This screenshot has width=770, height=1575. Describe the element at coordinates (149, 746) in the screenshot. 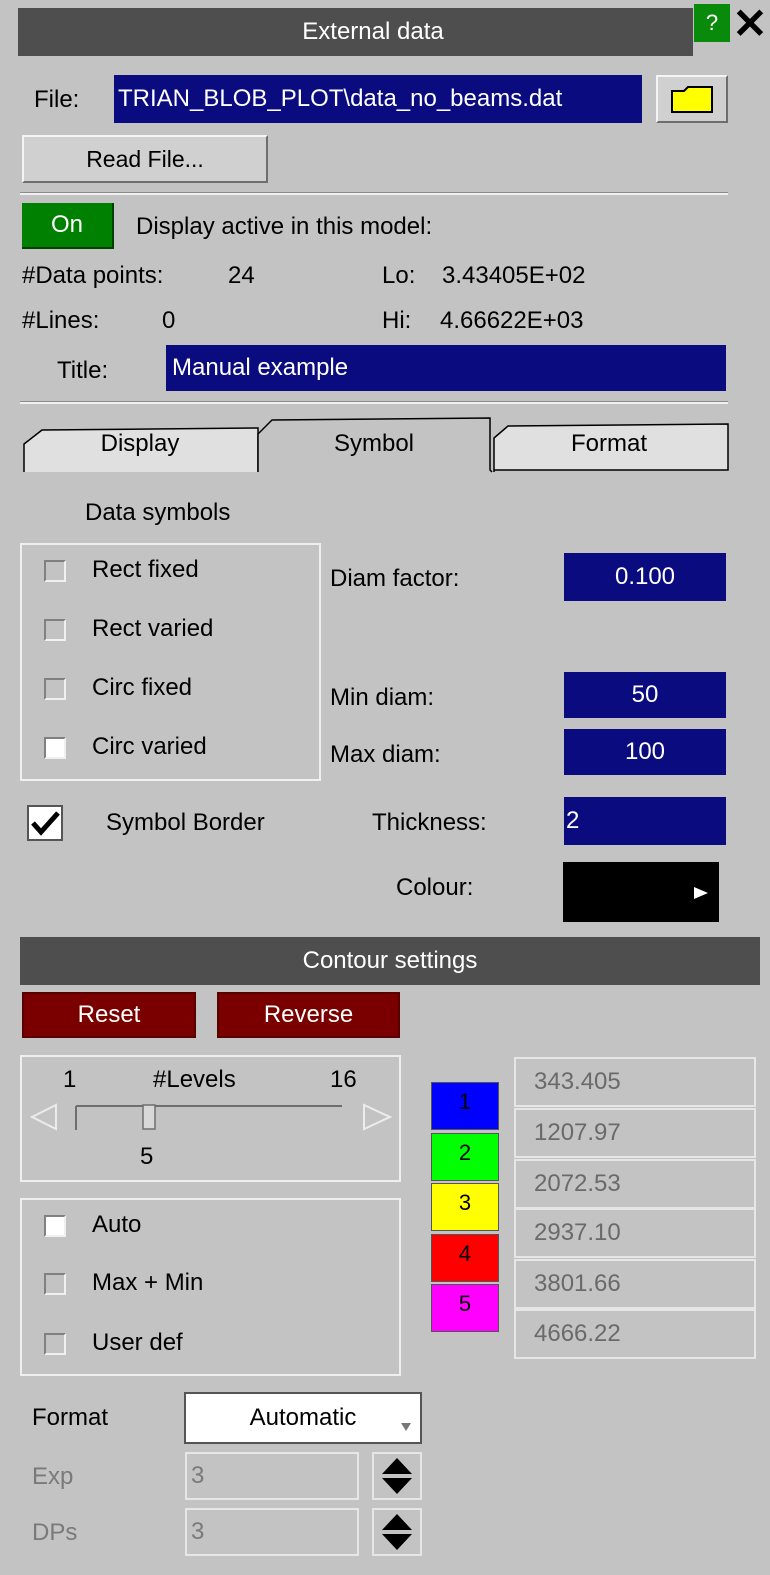

I see `circ-varied-label: Circ varied` at that location.